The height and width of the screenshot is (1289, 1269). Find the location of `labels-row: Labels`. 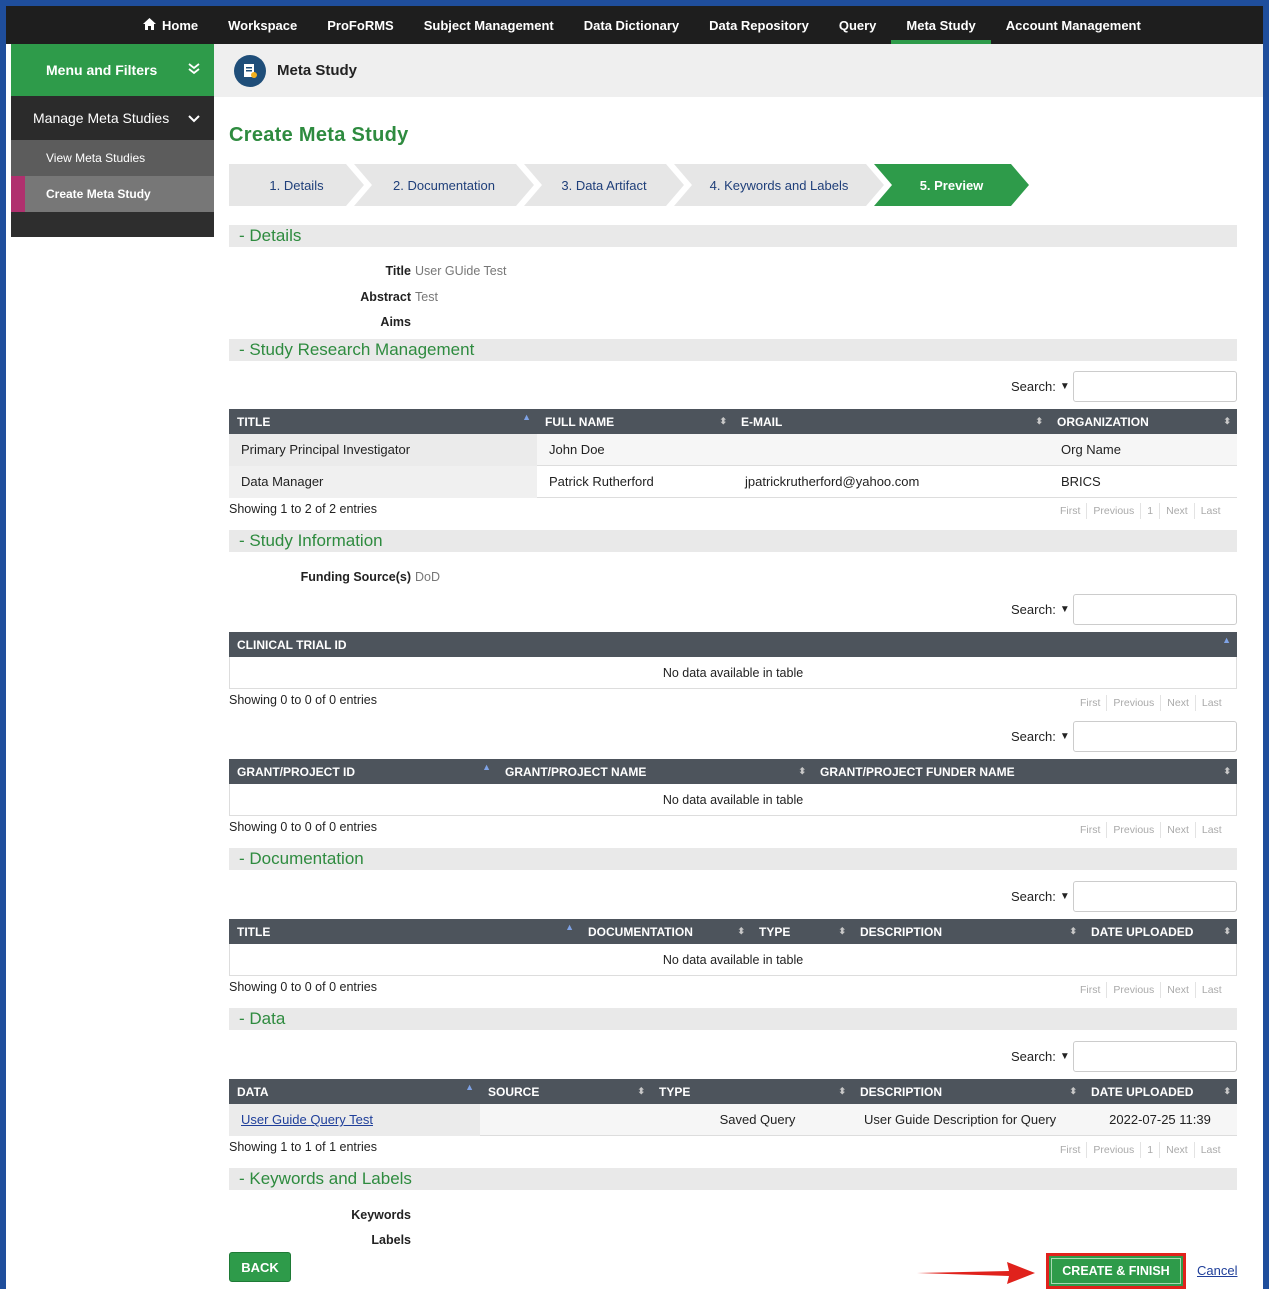

labels-row: Labels is located at coordinates (355, 1240).